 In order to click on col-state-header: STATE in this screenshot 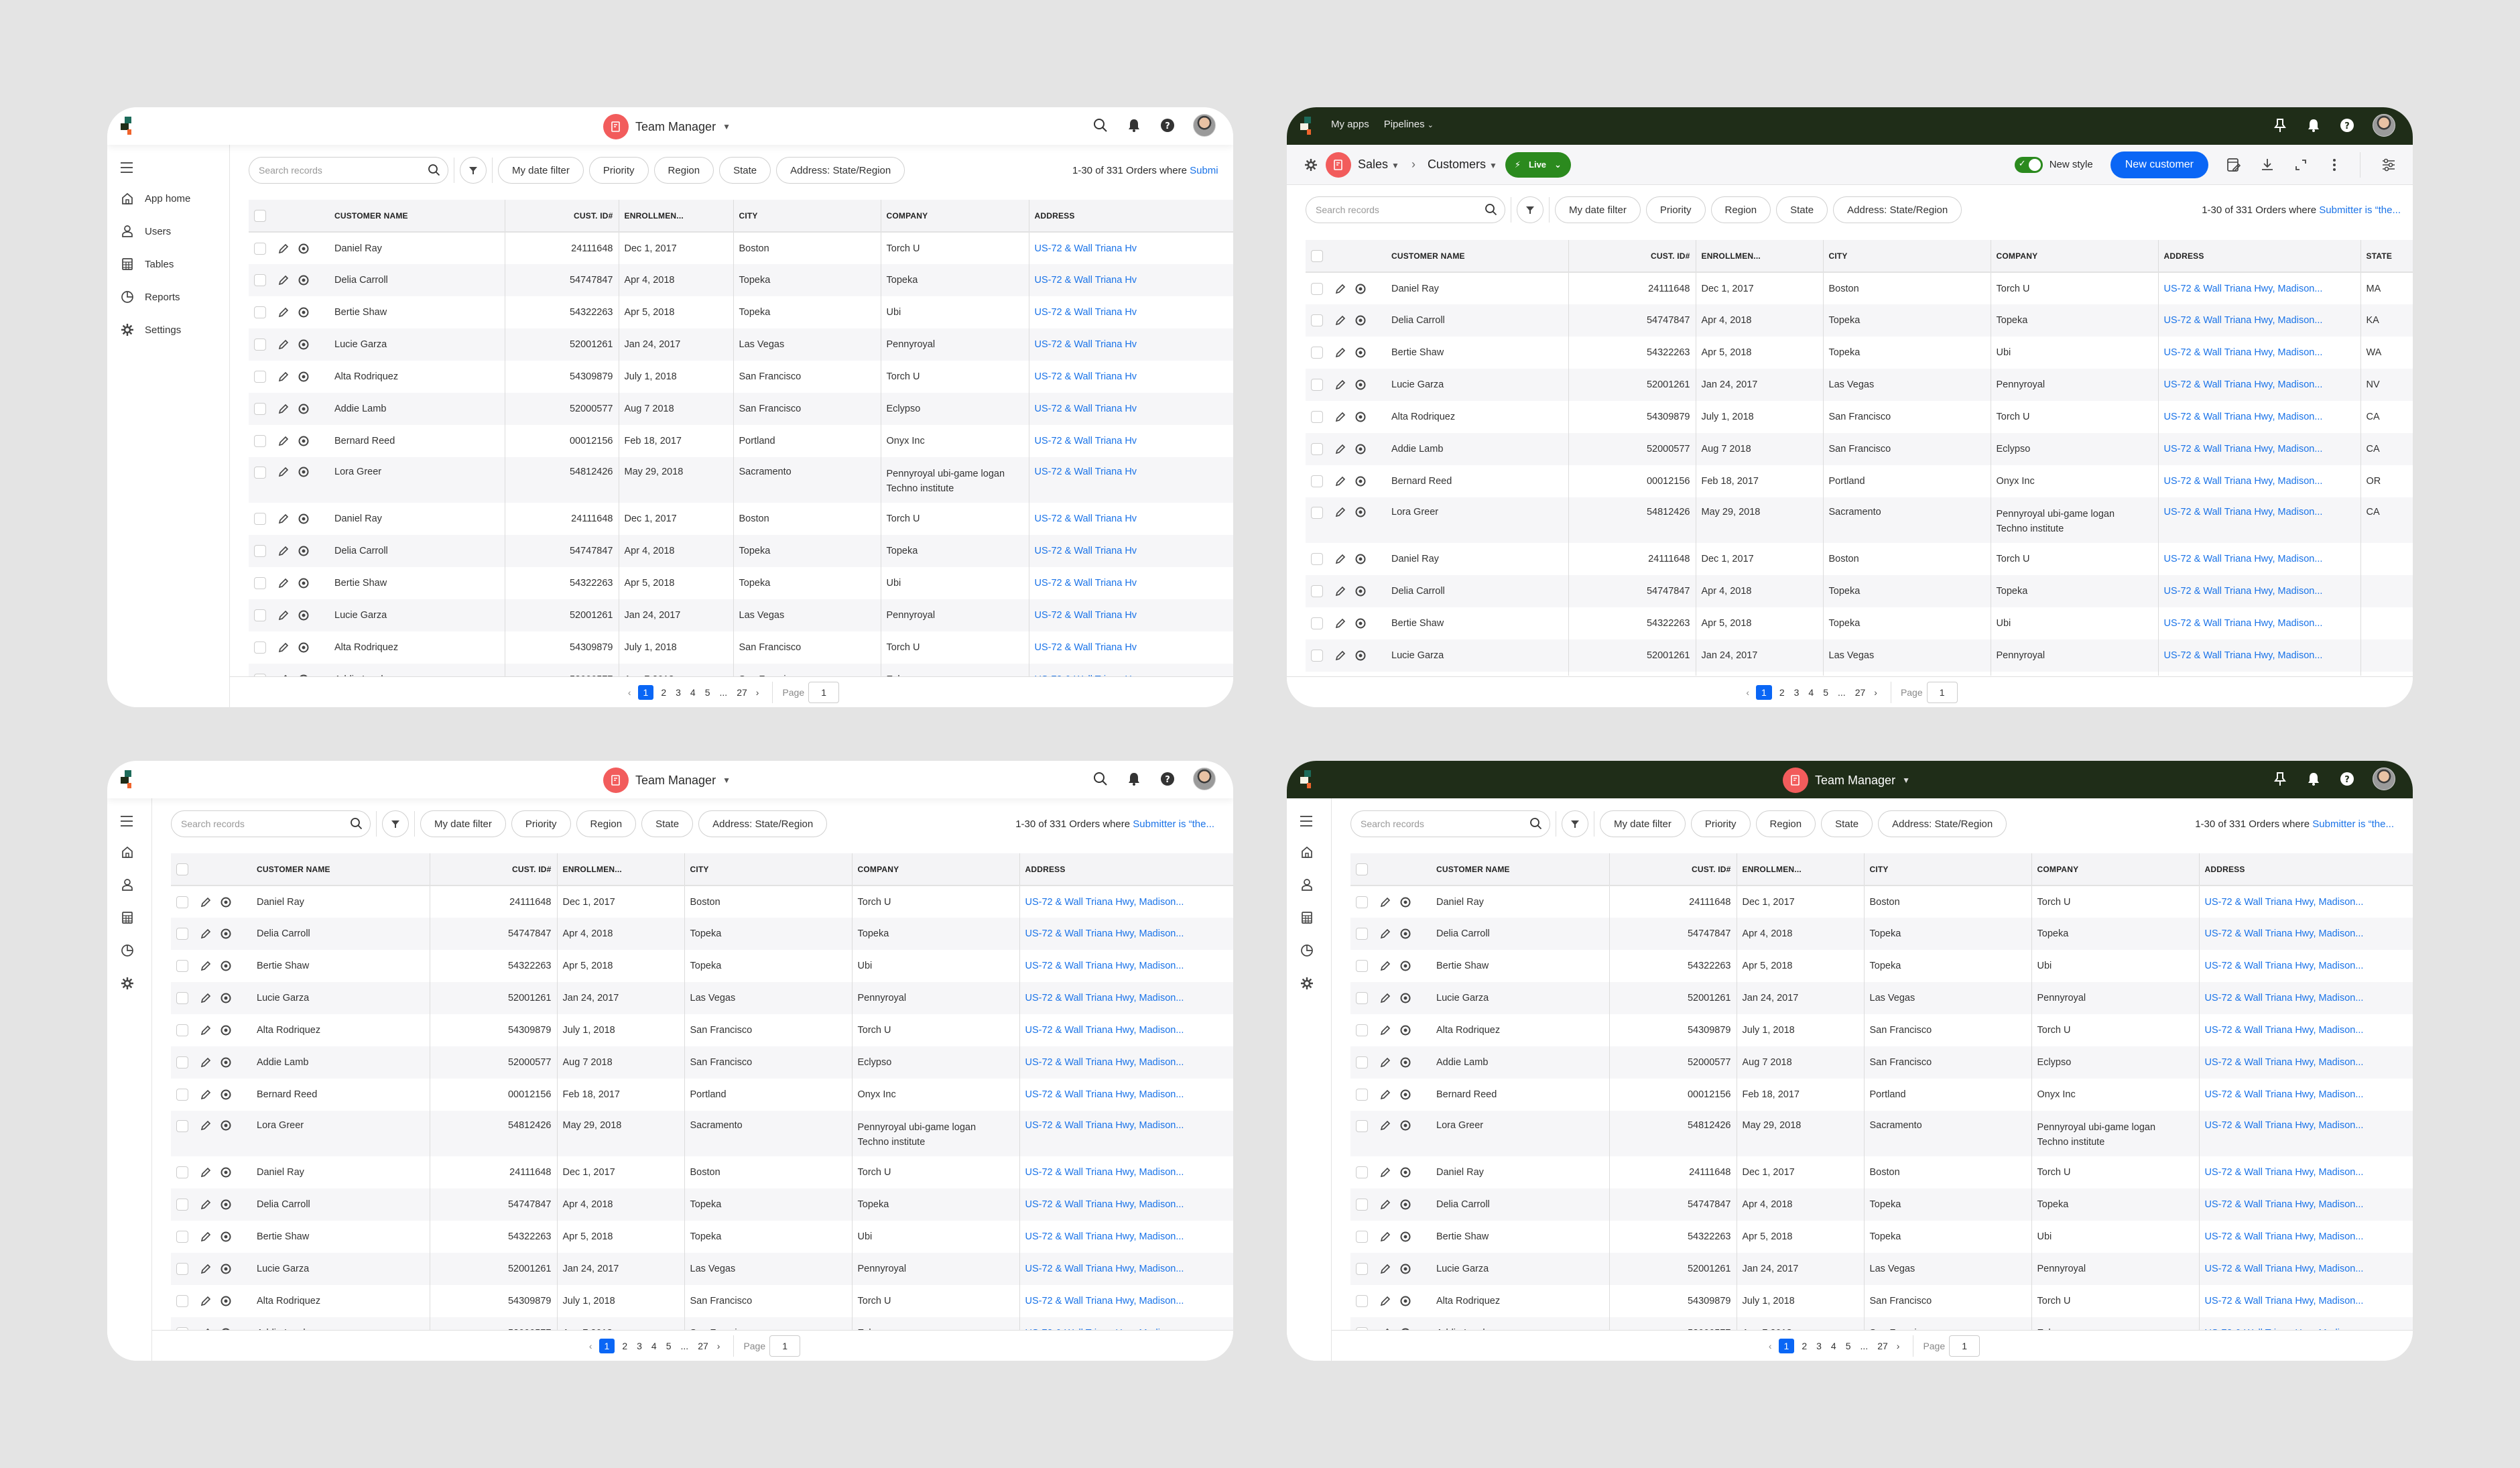, I will do `click(2386, 256)`.